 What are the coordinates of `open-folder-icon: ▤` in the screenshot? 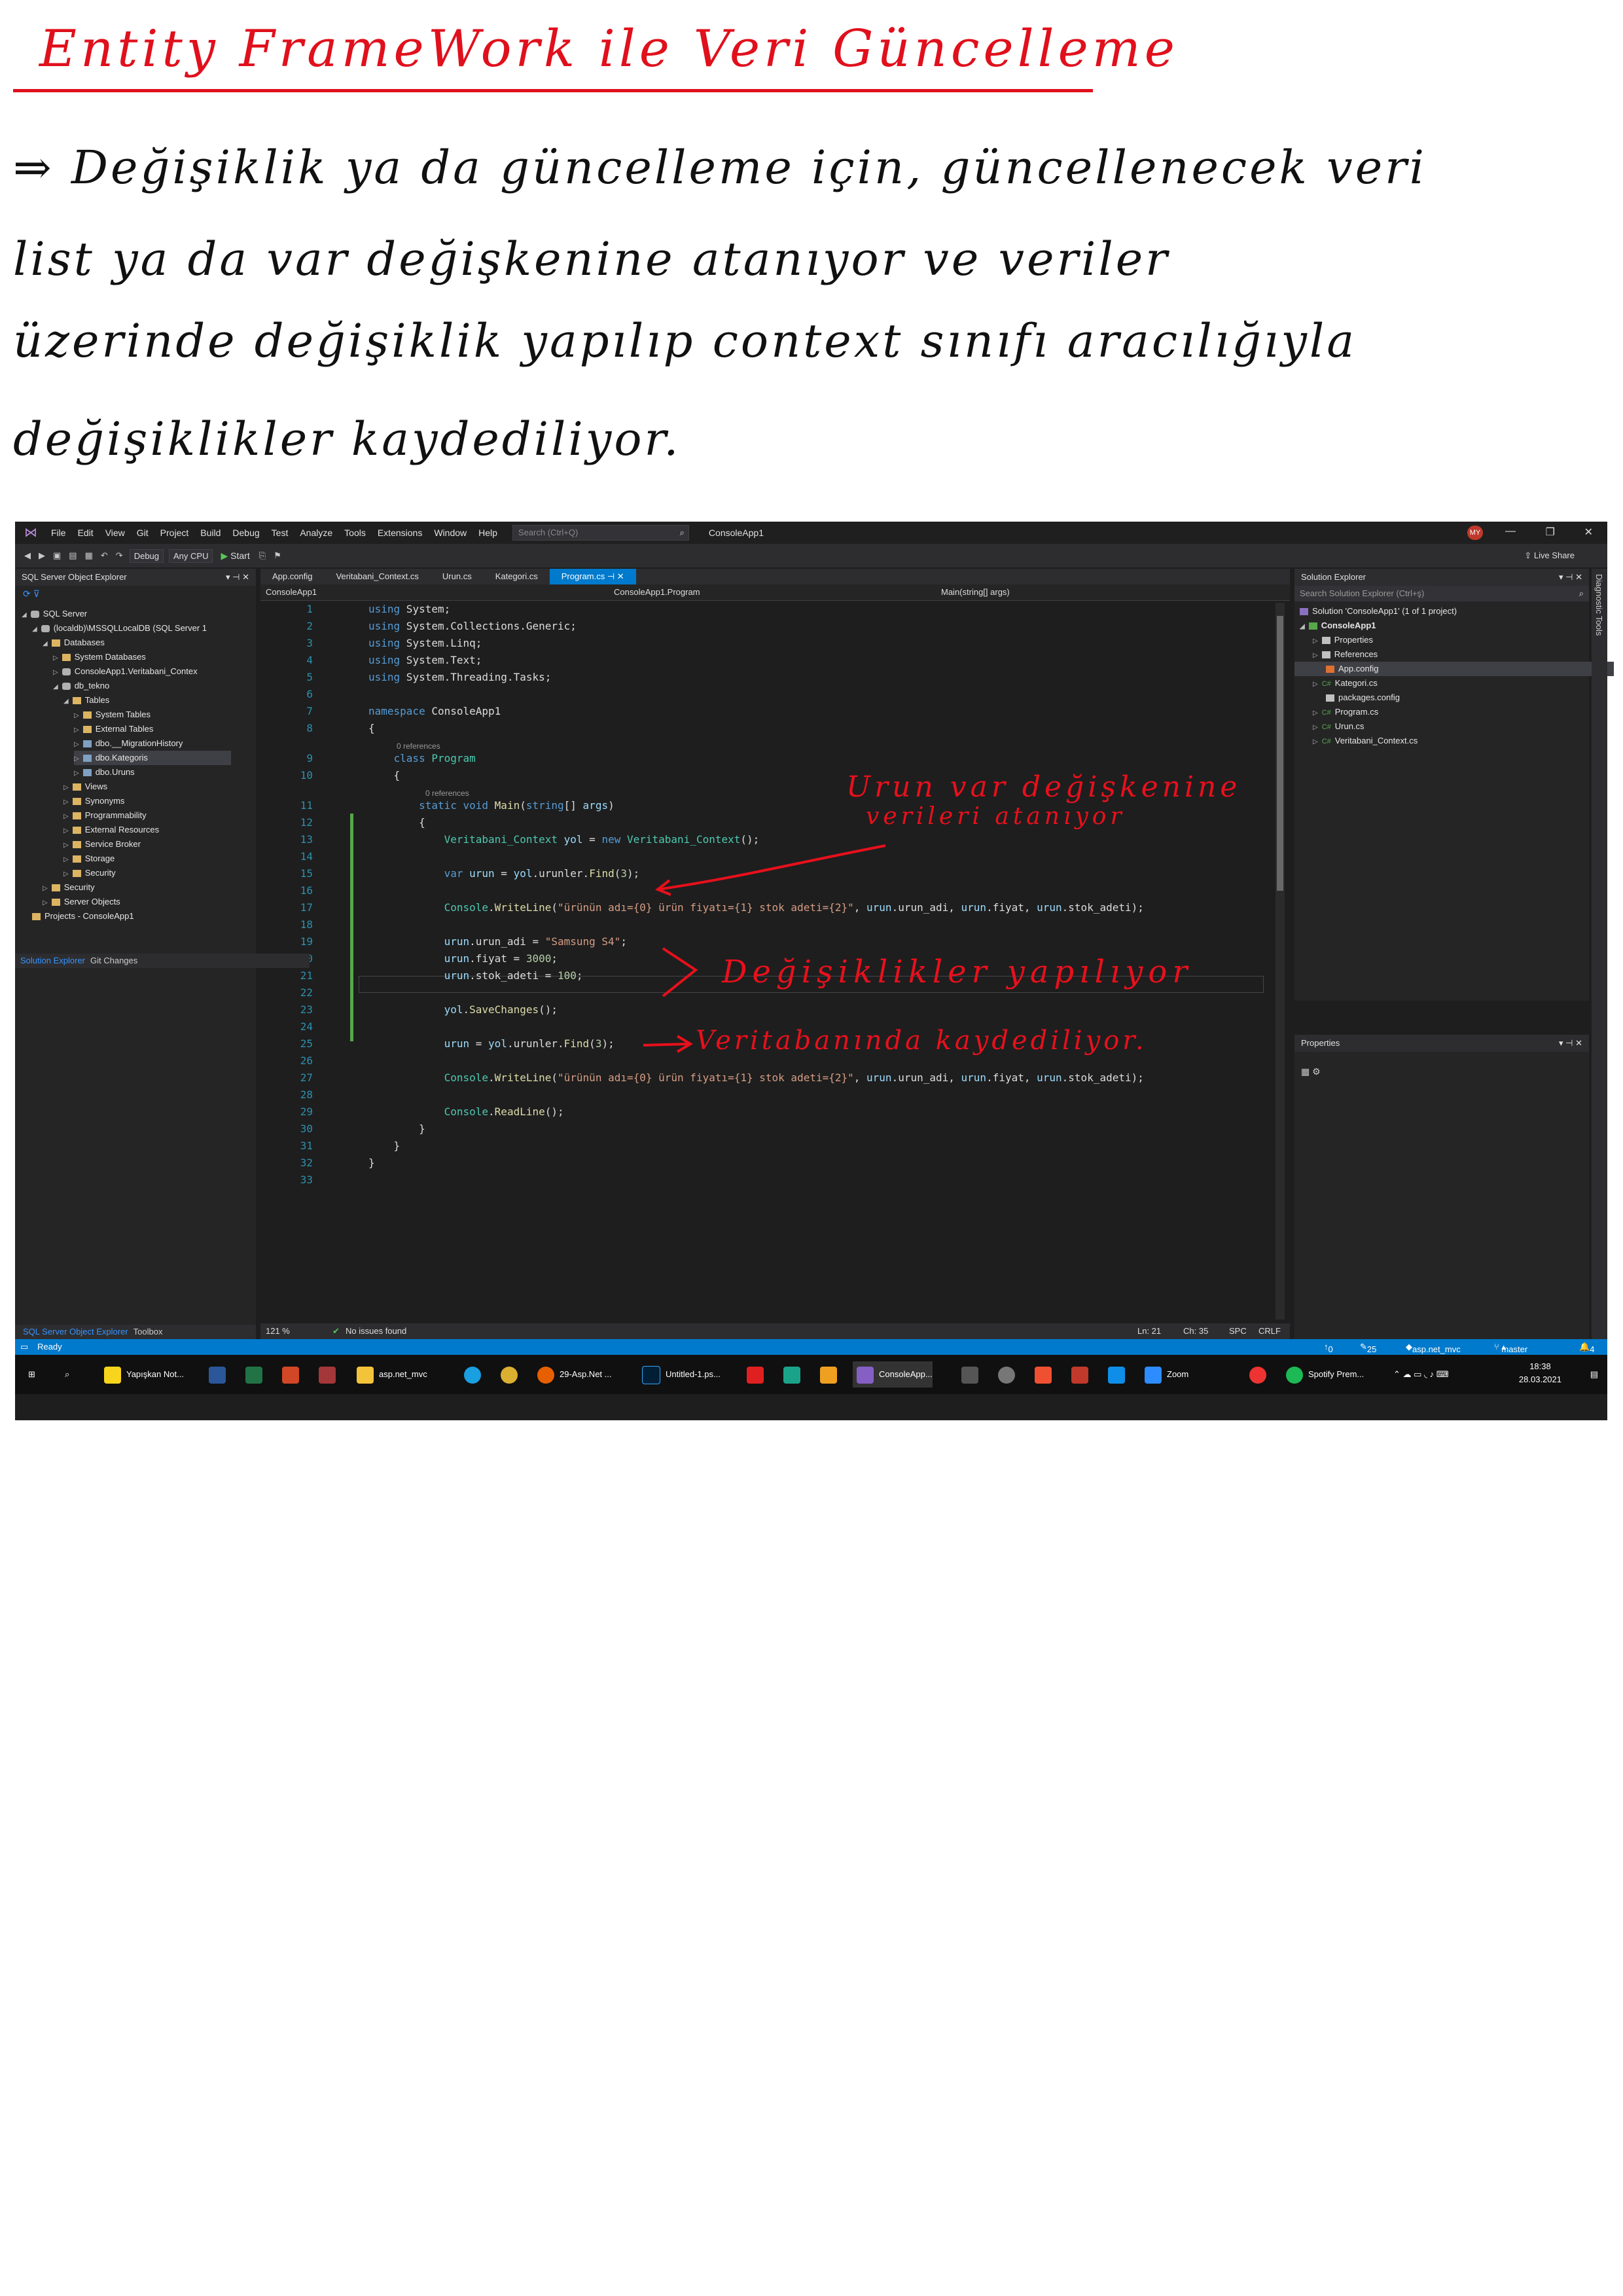 It's located at (73, 555).